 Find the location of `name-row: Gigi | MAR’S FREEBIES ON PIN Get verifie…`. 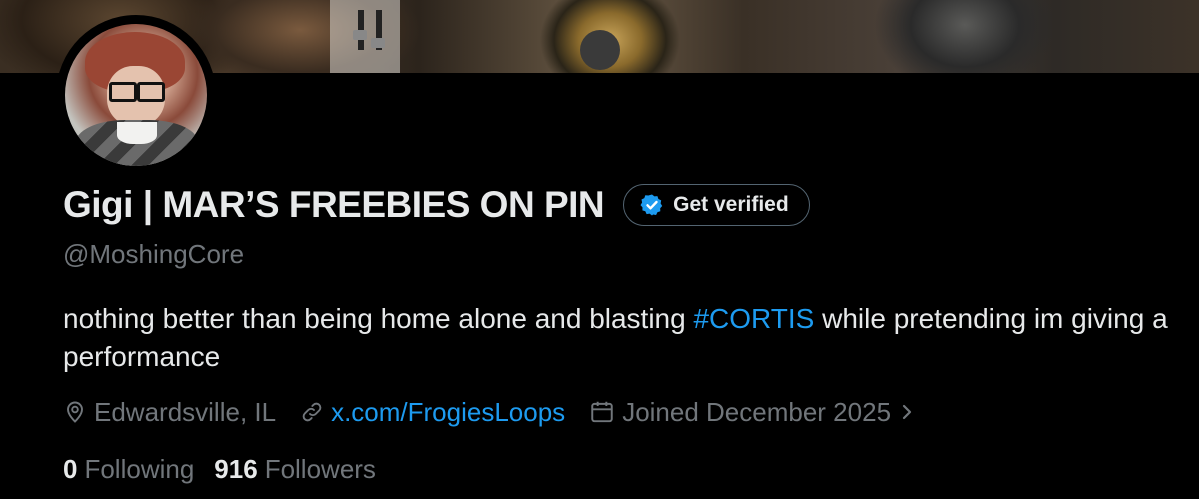

name-row: Gigi | MAR’S FREEBIES ON PIN Get verifie… is located at coordinates (436, 205).